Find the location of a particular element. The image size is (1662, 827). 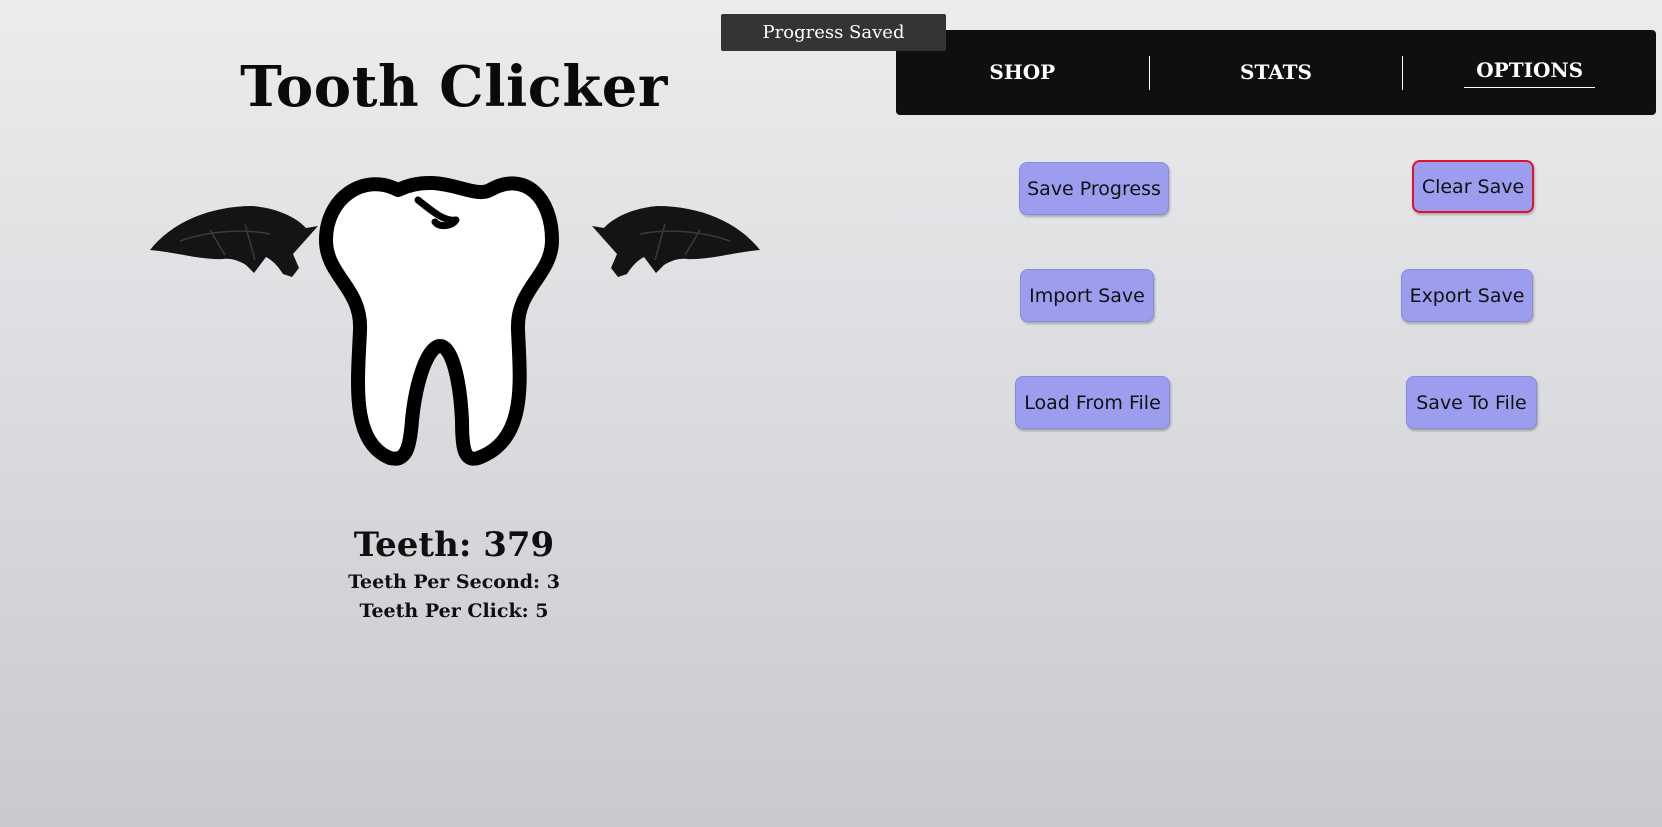

tab-stats-label: STATS is located at coordinates (1276, 72).